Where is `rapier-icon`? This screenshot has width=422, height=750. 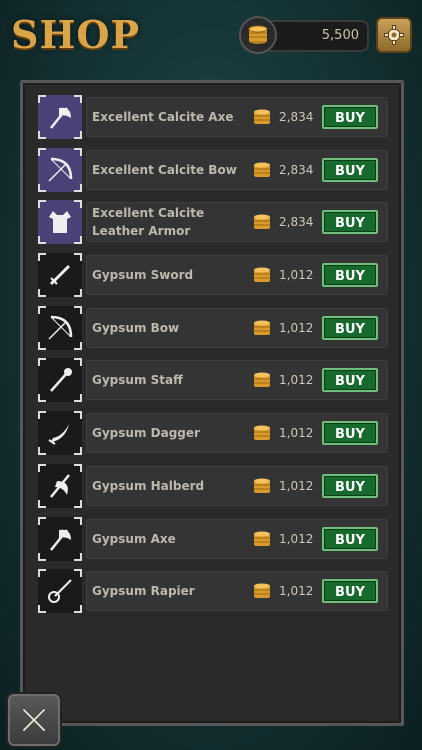 rapier-icon is located at coordinates (60, 591).